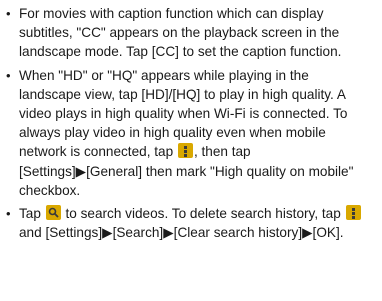 This screenshot has width=382, height=301. Describe the element at coordinates (32, 214) in the screenshot. I see `instruction-text: Tap` at that location.